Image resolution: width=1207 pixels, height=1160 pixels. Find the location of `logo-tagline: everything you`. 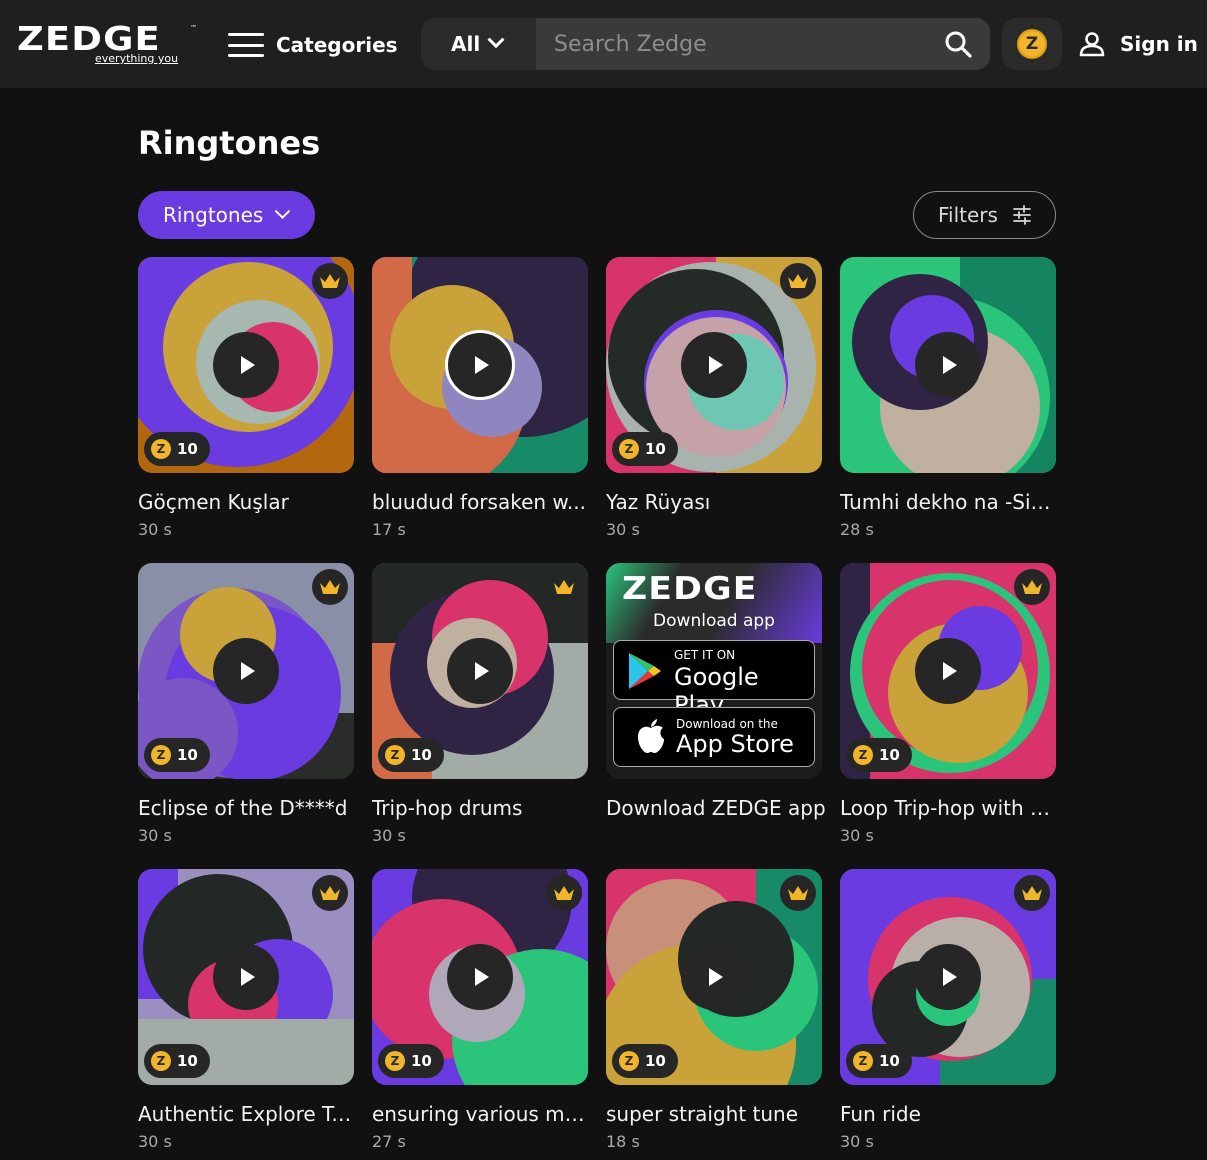

logo-tagline: everything you is located at coordinates (137, 58).